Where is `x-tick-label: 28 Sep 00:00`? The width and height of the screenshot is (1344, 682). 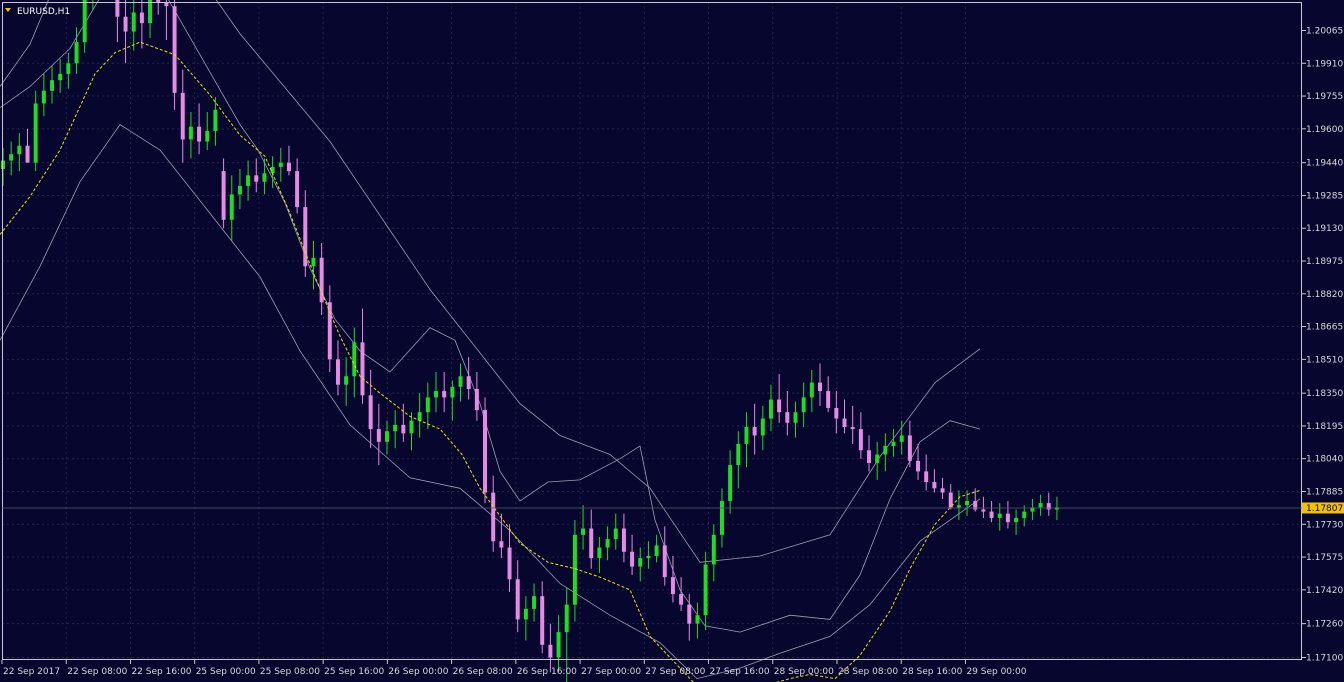 x-tick-label: 28 Sep 00:00 is located at coordinates (804, 672).